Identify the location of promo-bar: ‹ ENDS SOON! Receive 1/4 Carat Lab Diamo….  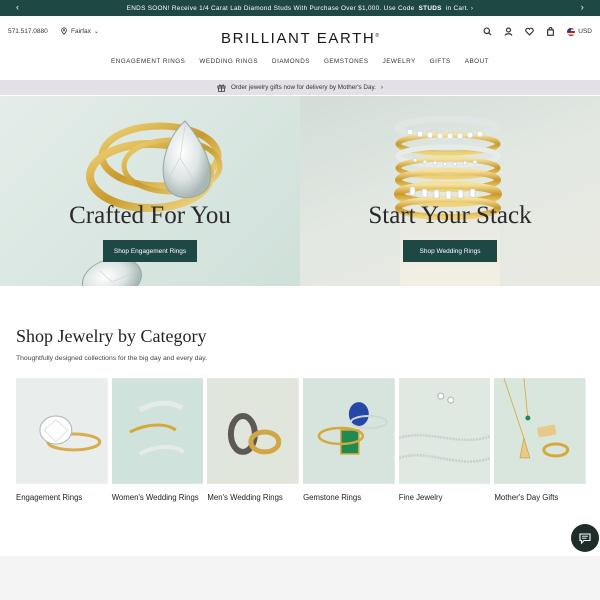
(300, 8).